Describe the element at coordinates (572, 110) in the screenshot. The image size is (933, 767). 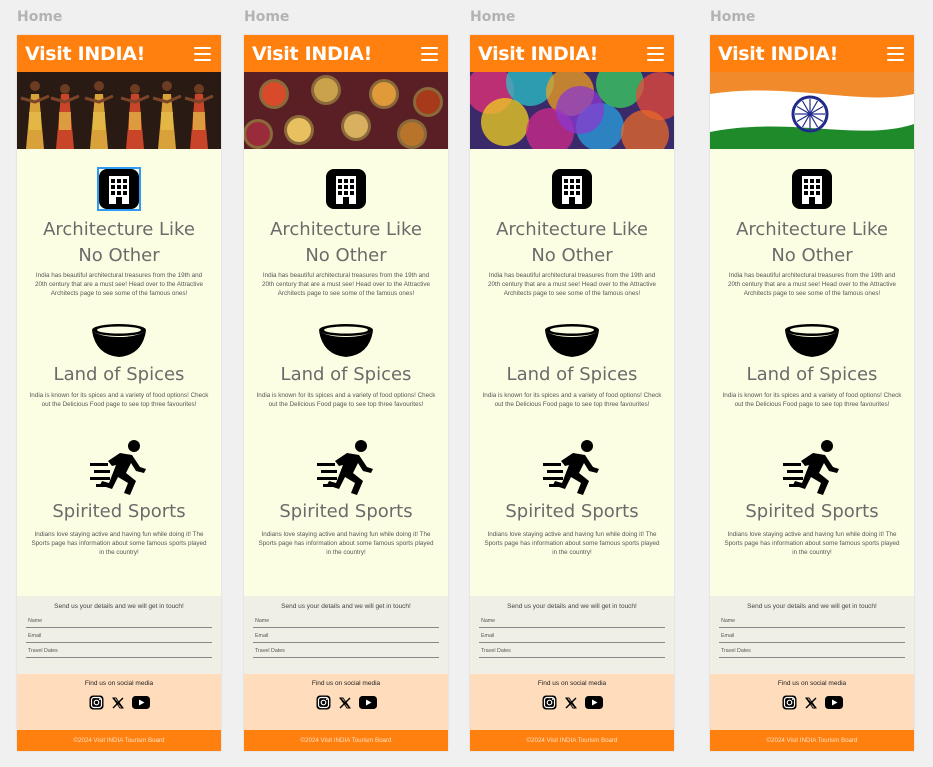
I see `holi-colors-photo` at that location.